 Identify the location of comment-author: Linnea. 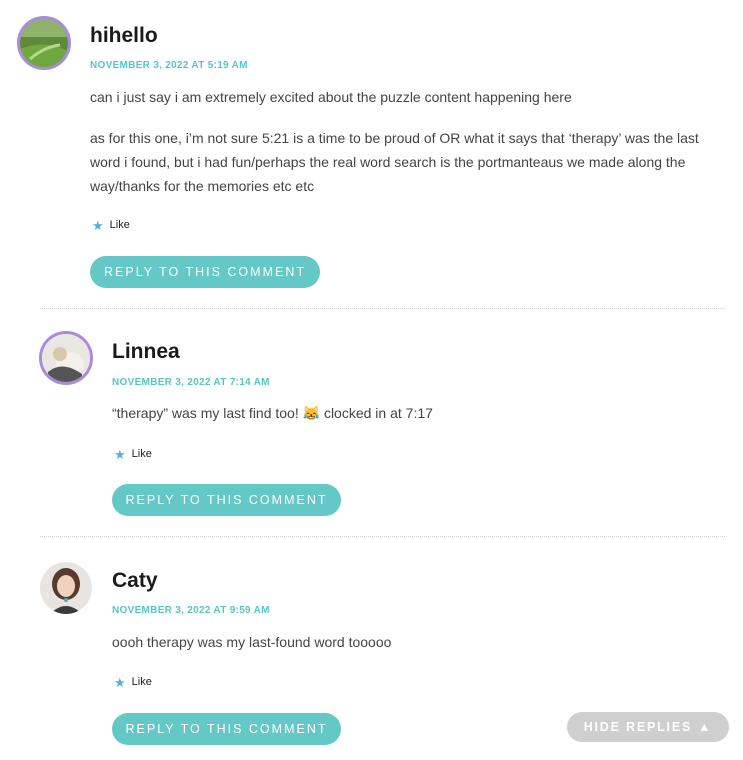
(146, 352).